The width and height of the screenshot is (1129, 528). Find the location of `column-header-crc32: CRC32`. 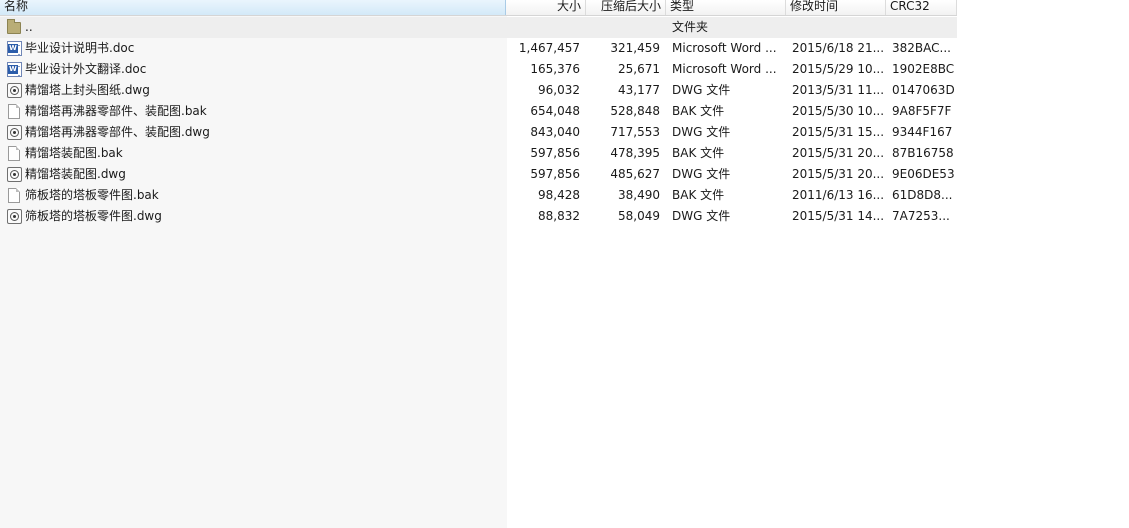

column-header-crc32: CRC32 is located at coordinates (921, 7).